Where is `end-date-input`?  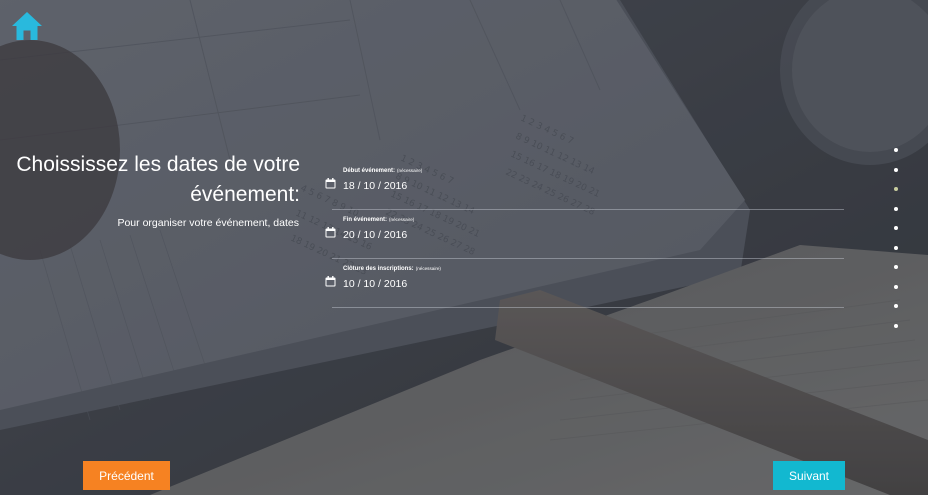
end-date-input is located at coordinates (443, 235).